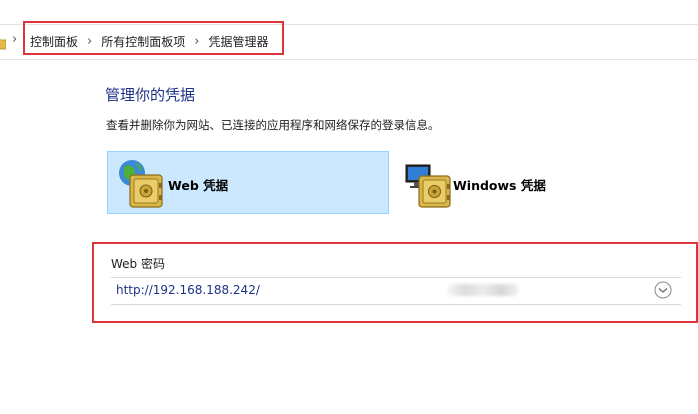 This screenshot has height=414, width=698. I want to click on web-vault-icon, so click(142, 183).